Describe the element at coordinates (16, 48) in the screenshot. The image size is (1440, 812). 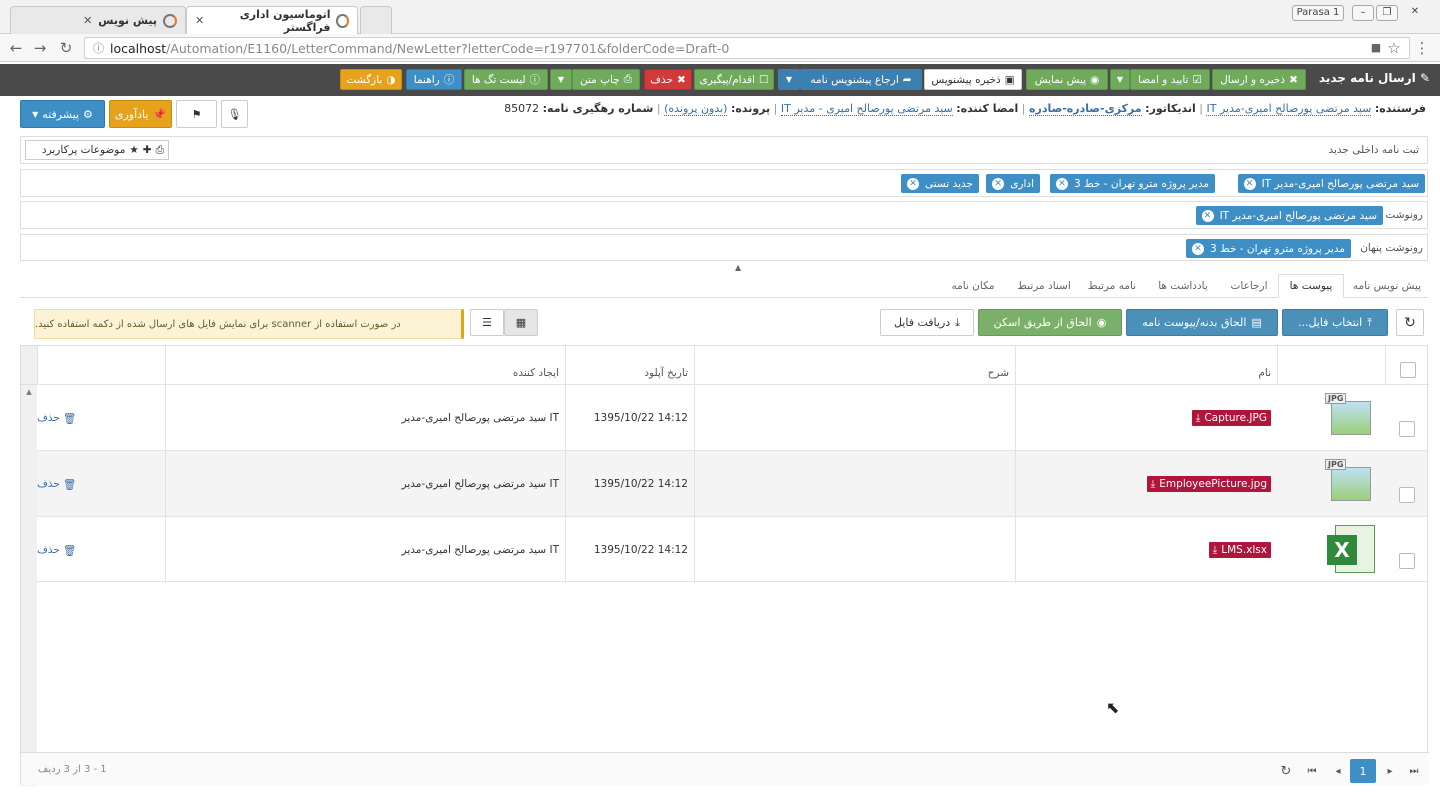
I see `back-arrow-icon: ←` at that location.